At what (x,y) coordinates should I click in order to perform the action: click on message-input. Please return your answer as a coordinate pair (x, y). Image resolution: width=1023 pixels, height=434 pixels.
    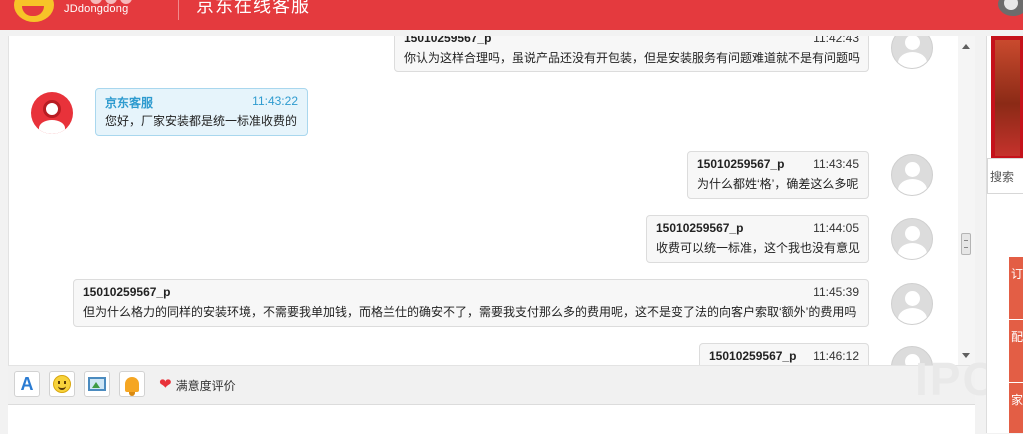
    Looking at the image, I should click on (491, 419).